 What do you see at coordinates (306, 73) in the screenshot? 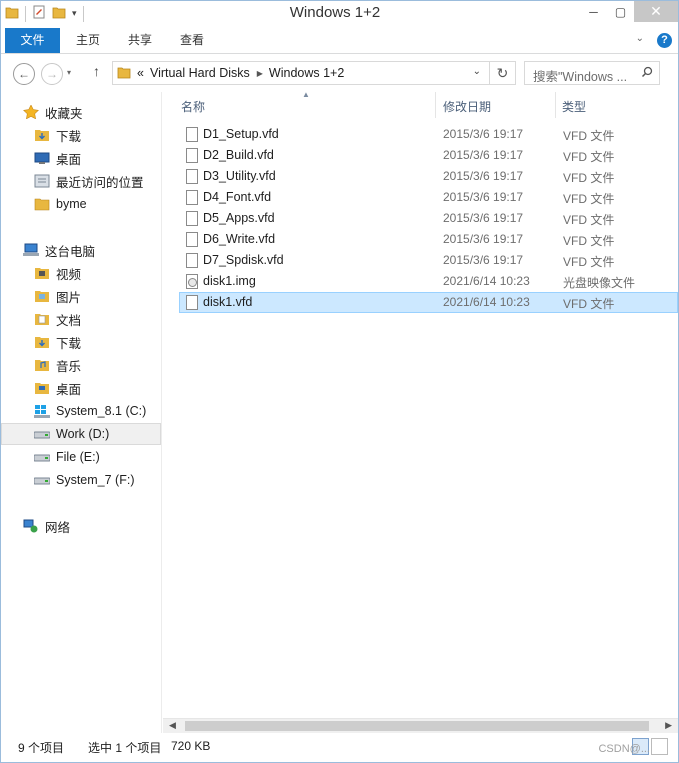
I see `breadcrumb-windows: Windows 1+2` at bounding box center [306, 73].